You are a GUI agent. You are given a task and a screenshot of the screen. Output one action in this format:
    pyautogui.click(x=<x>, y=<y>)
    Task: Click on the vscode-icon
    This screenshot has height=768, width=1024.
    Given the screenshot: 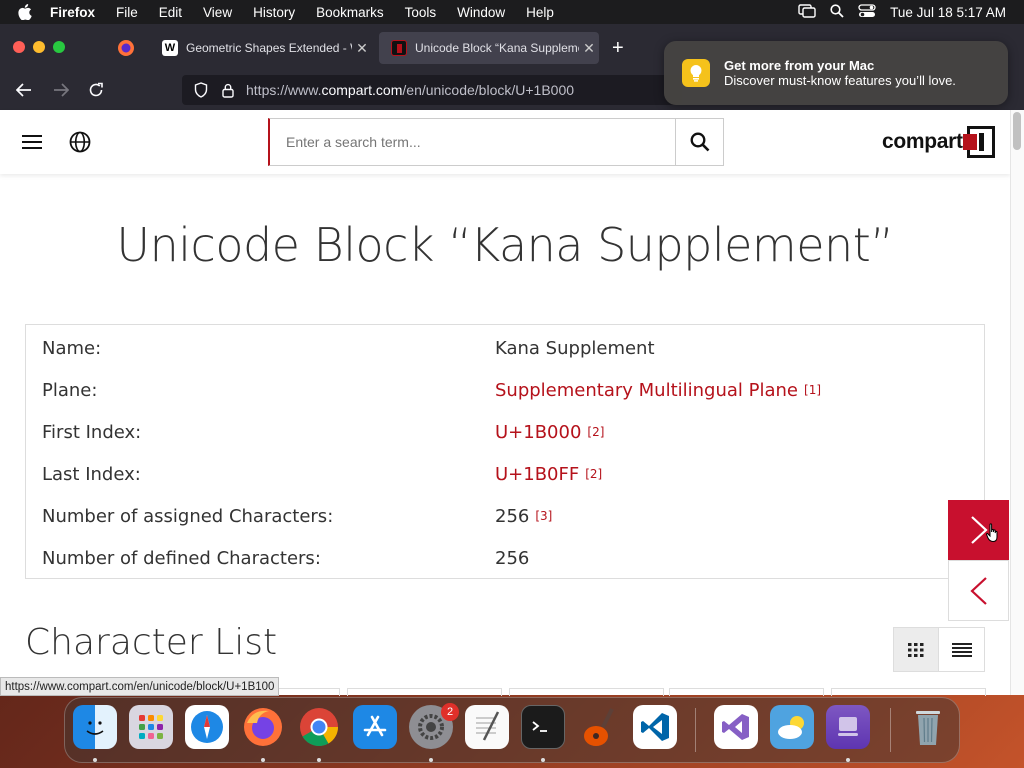 What is the action you would take?
    pyautogui.click(x=655, y=727)
    